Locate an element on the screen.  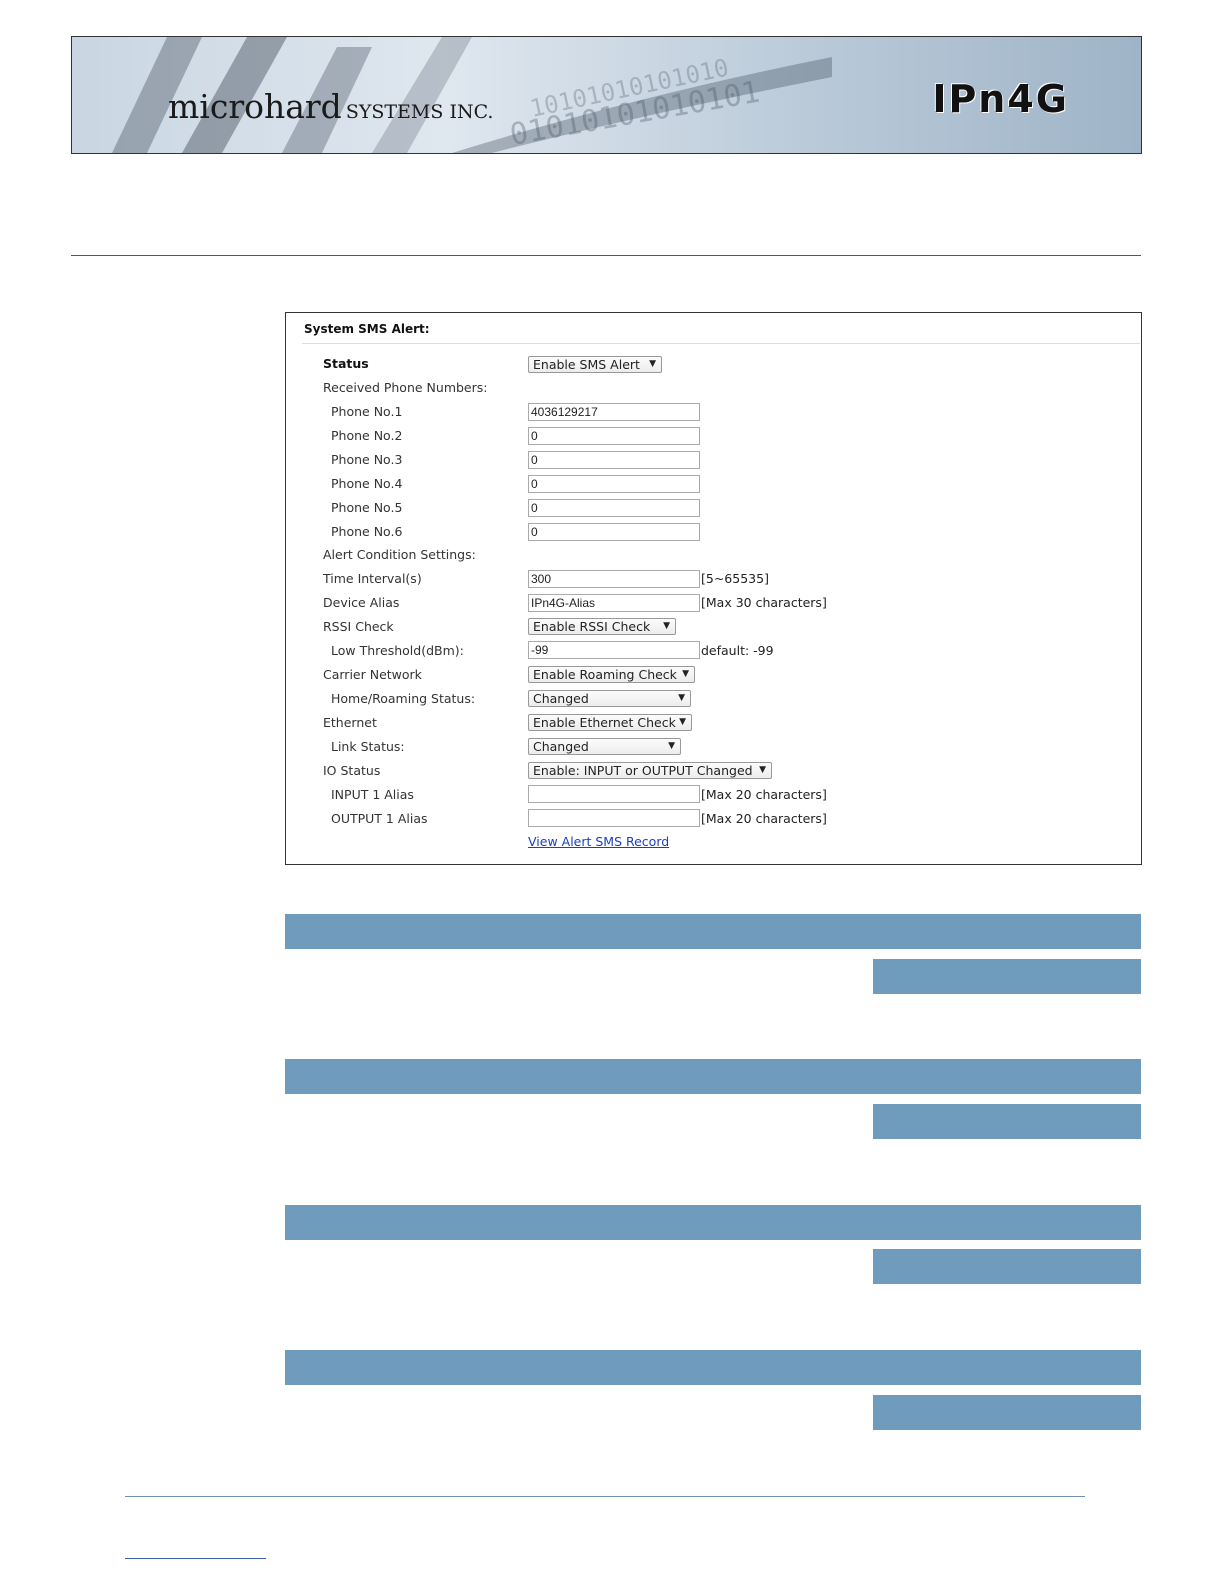
status-select: Enable SMS Alert ▼ is located at coordinates (595, 364).